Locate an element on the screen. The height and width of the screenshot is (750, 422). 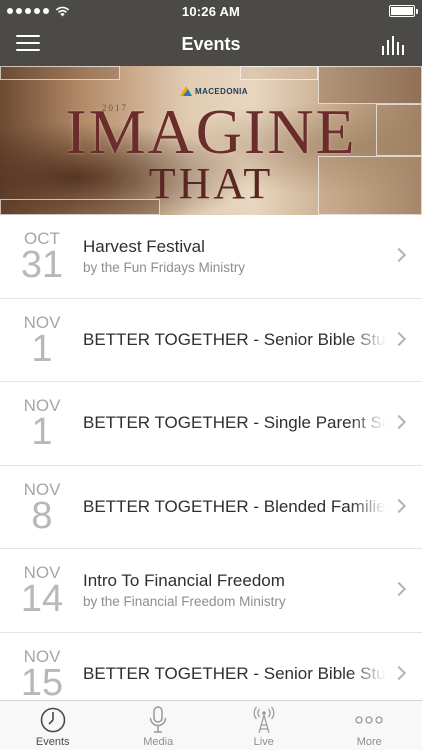
event-title: Intro To Financial Freedom is located at coordinates (184, 581).